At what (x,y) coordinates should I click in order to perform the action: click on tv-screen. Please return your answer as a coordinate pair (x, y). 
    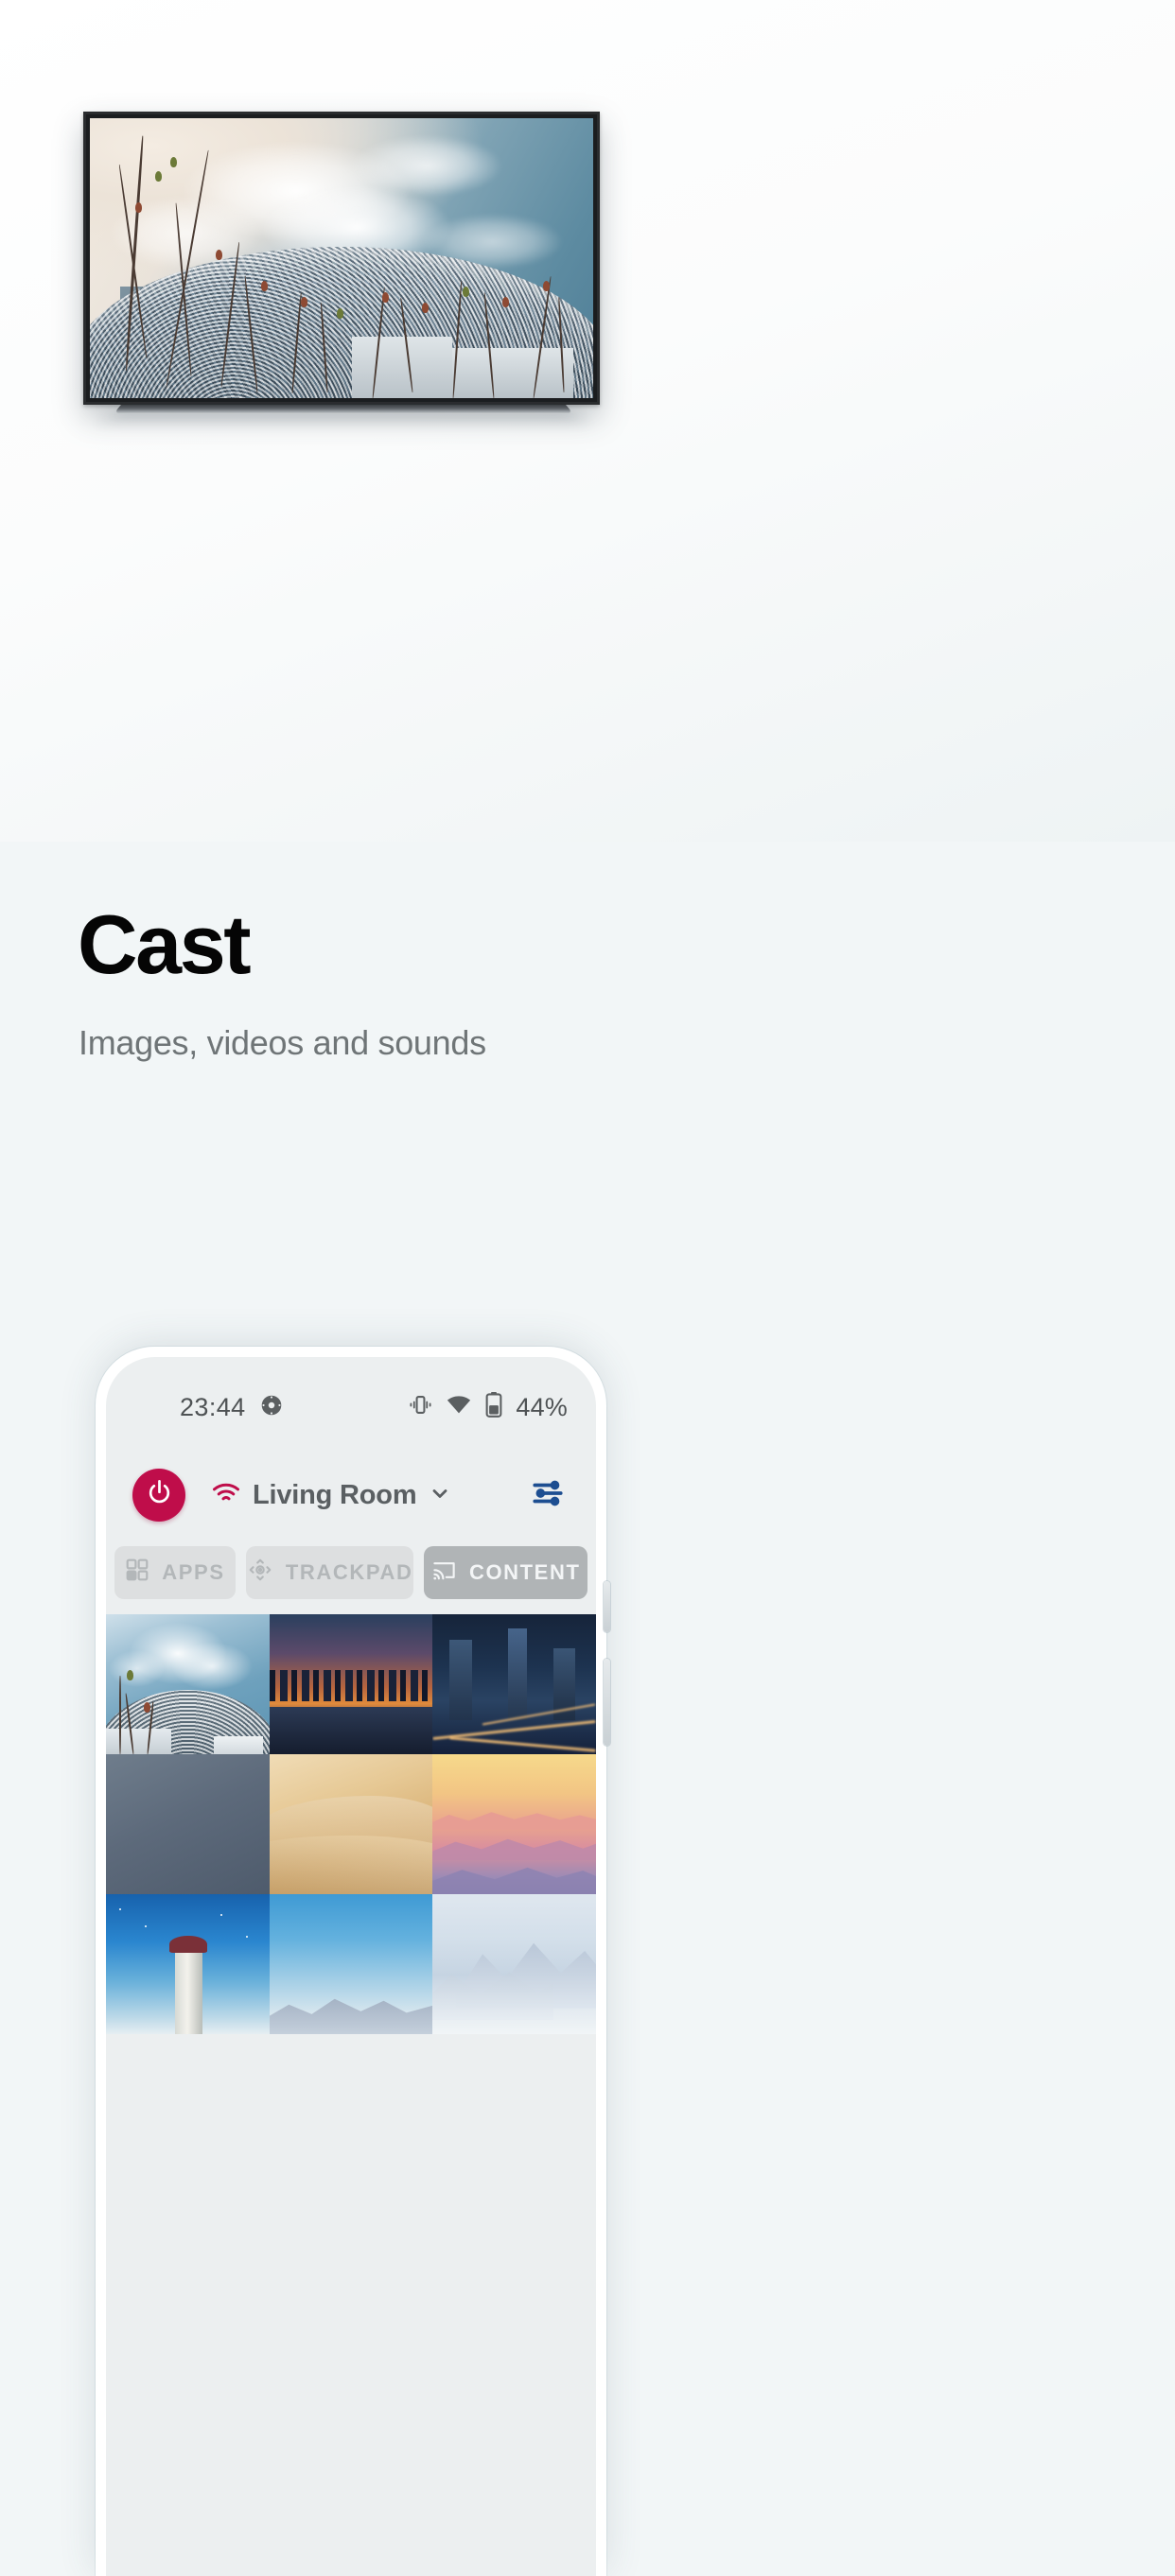
    Looking at the image, I should click on (341, 258).